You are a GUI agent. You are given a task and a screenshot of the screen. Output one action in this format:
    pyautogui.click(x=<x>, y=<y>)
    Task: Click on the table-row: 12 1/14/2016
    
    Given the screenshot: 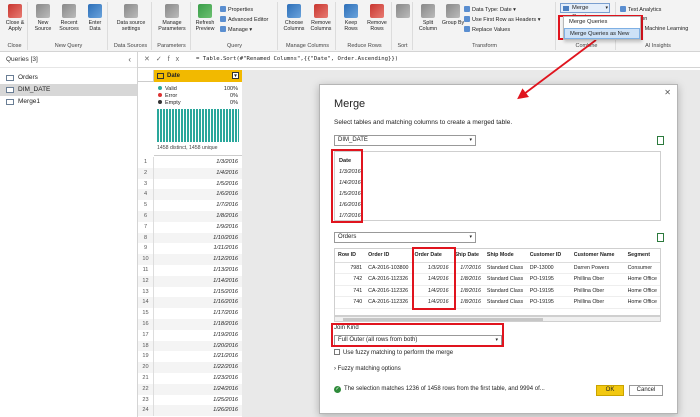 What is the action you would take?
    pyautogui.click(x=190, y=281)
    